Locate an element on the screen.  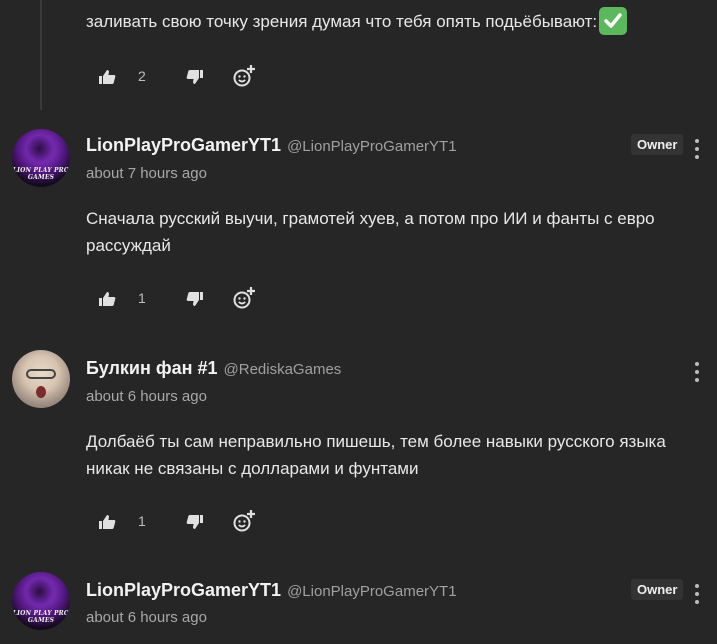
author-row: Булкин фан #1 @RediskaGames is located at coordinates (213, 368).